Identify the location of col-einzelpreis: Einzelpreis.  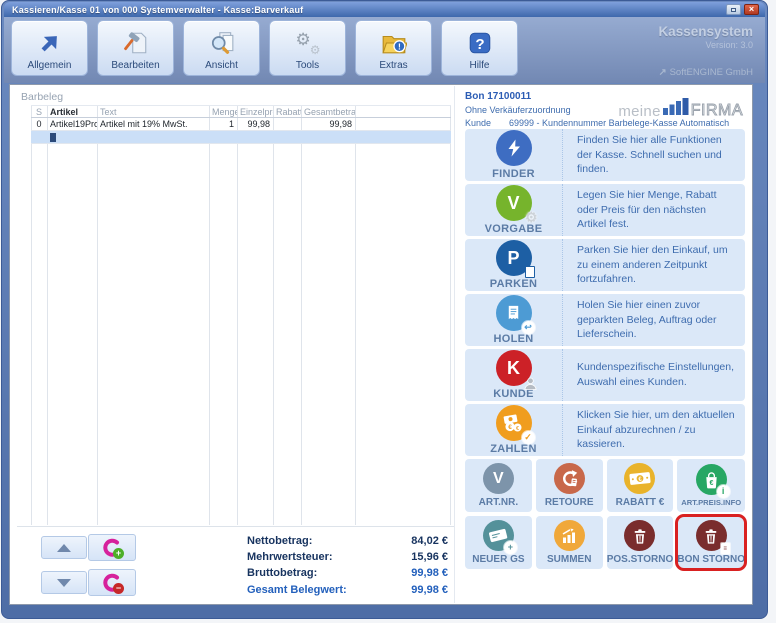
(255, 112).